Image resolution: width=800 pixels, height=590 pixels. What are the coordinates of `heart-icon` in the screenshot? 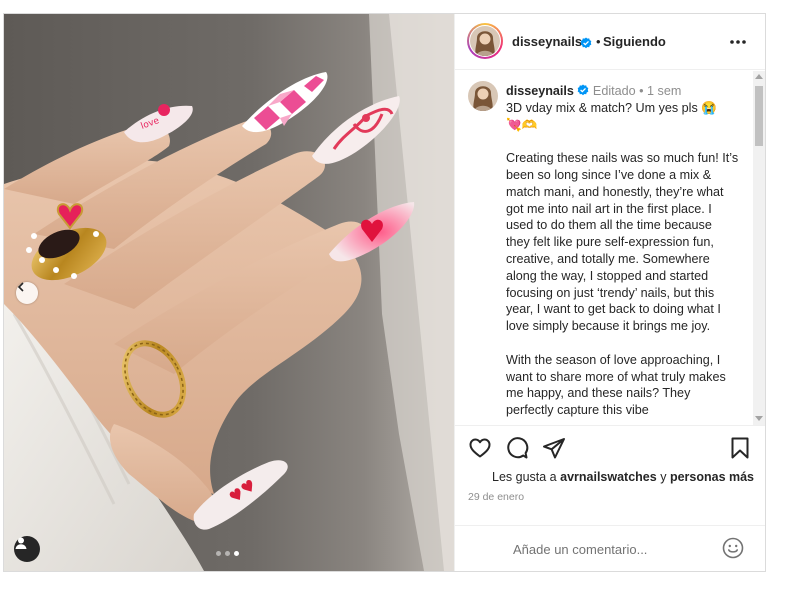 It's located at (480, 448).